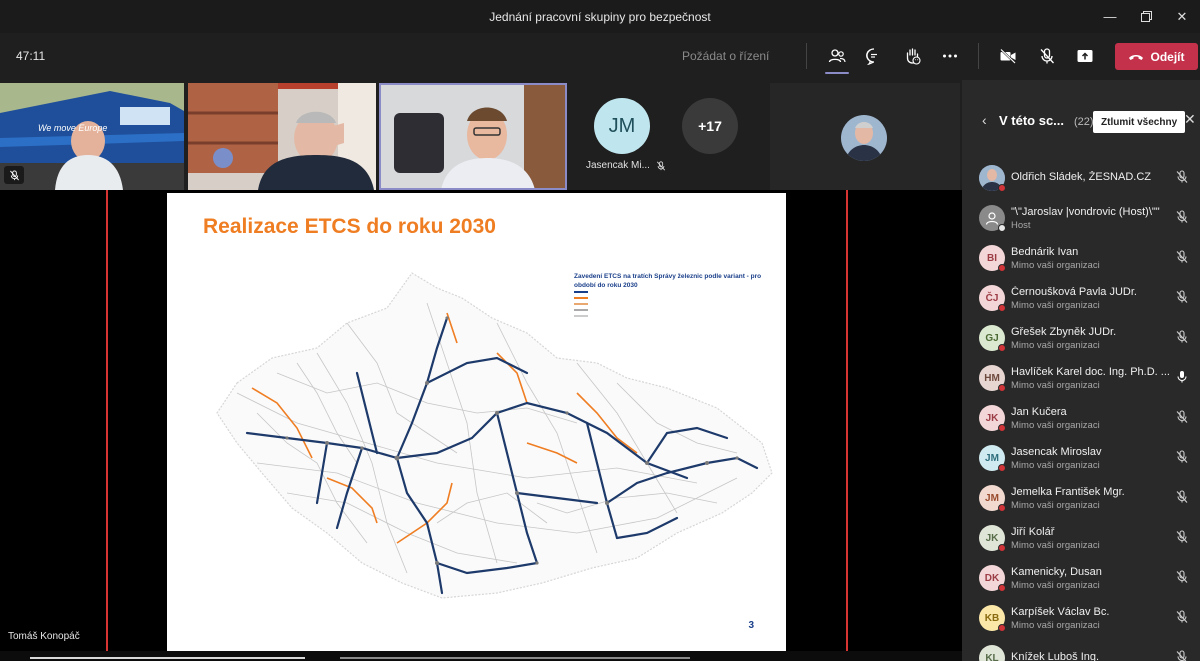 The image size is (1200, 661). I want to click on restore-button, so click(1146, 16).